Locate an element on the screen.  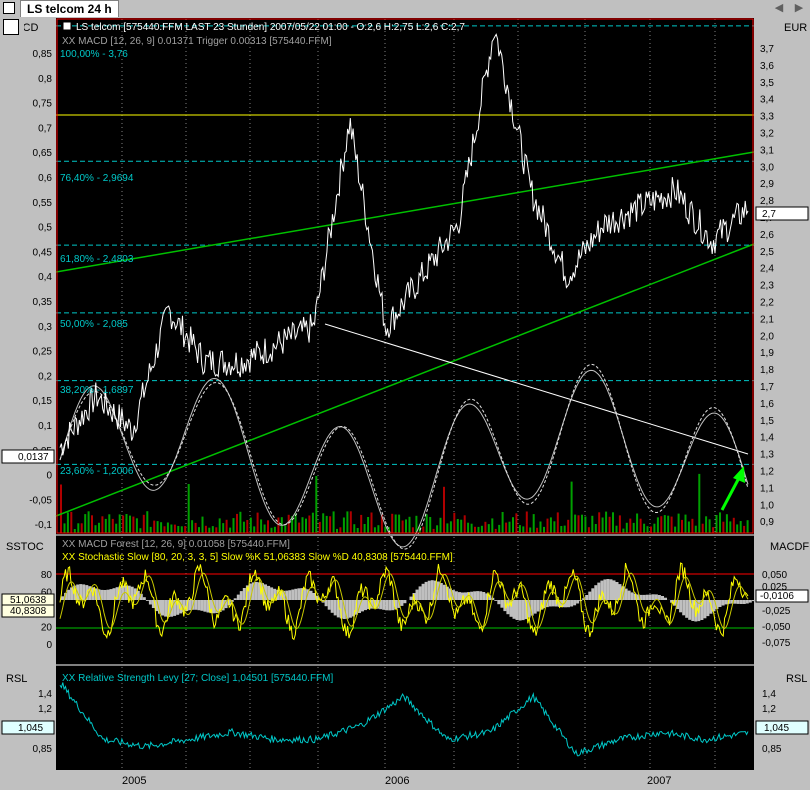
price-tick: 0,9 is located at coordinates (767, 522).